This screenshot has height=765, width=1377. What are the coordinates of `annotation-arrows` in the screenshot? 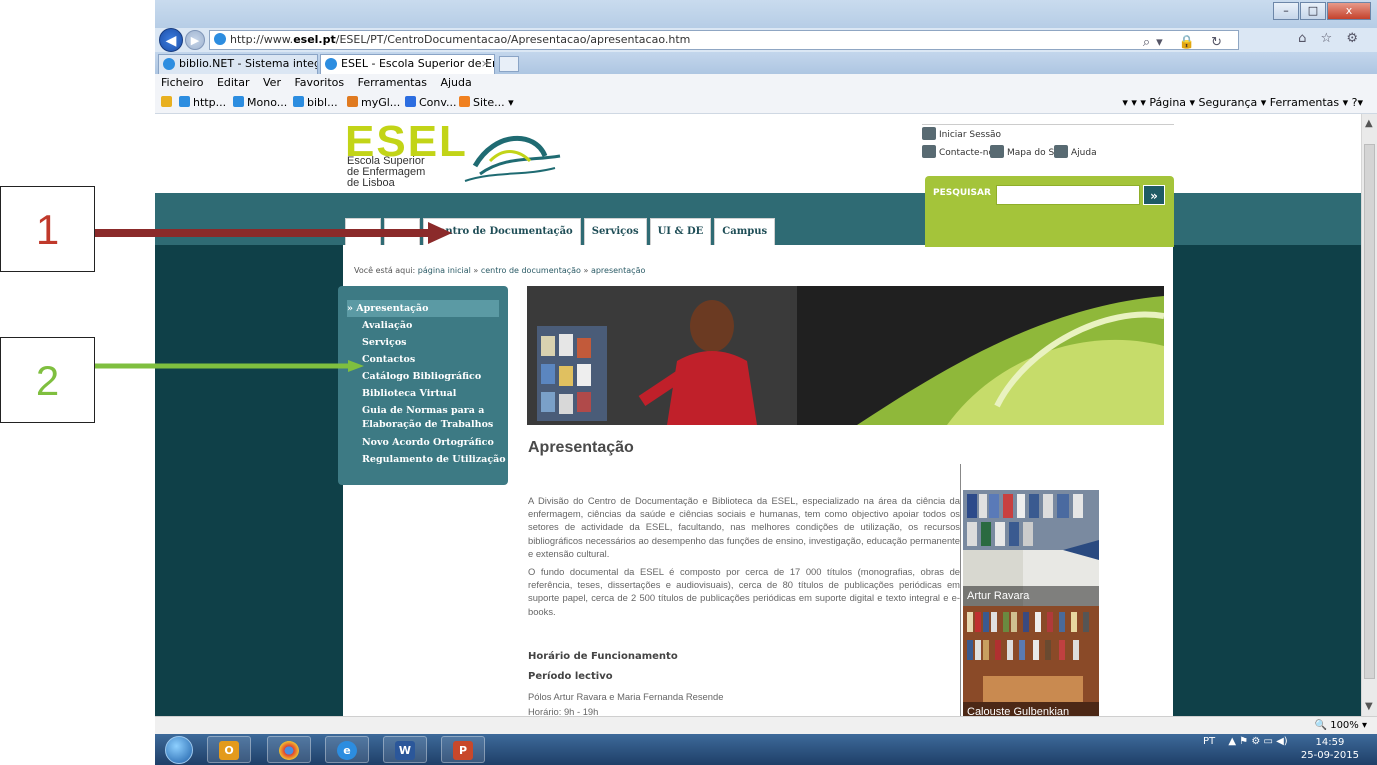 It's located at (273, 297).